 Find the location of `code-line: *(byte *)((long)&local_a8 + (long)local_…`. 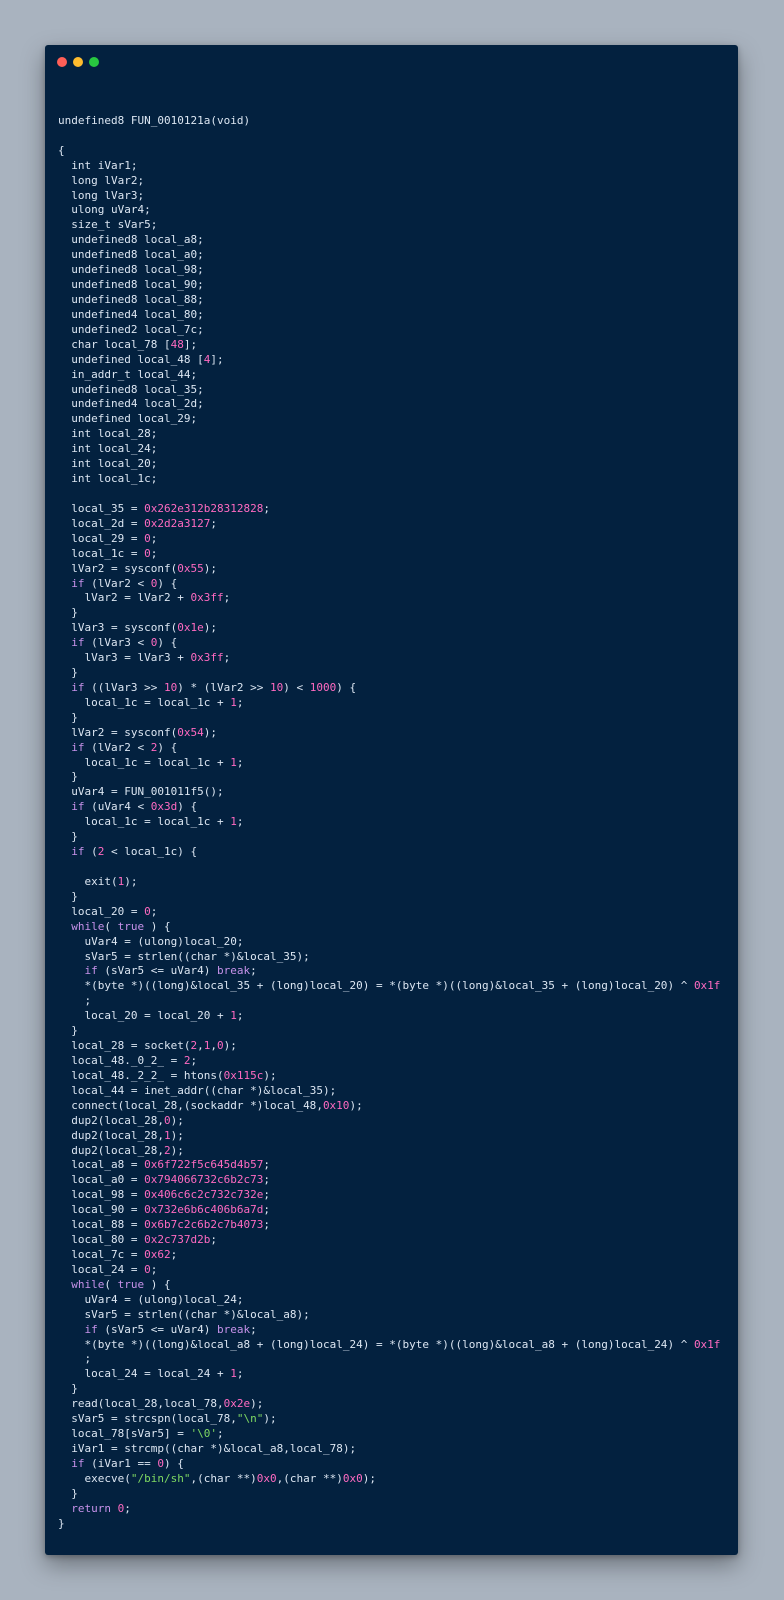

code-line: *(byte *)((long)&local_a8 + (long)local_… is located at coordinates (402, 1344).